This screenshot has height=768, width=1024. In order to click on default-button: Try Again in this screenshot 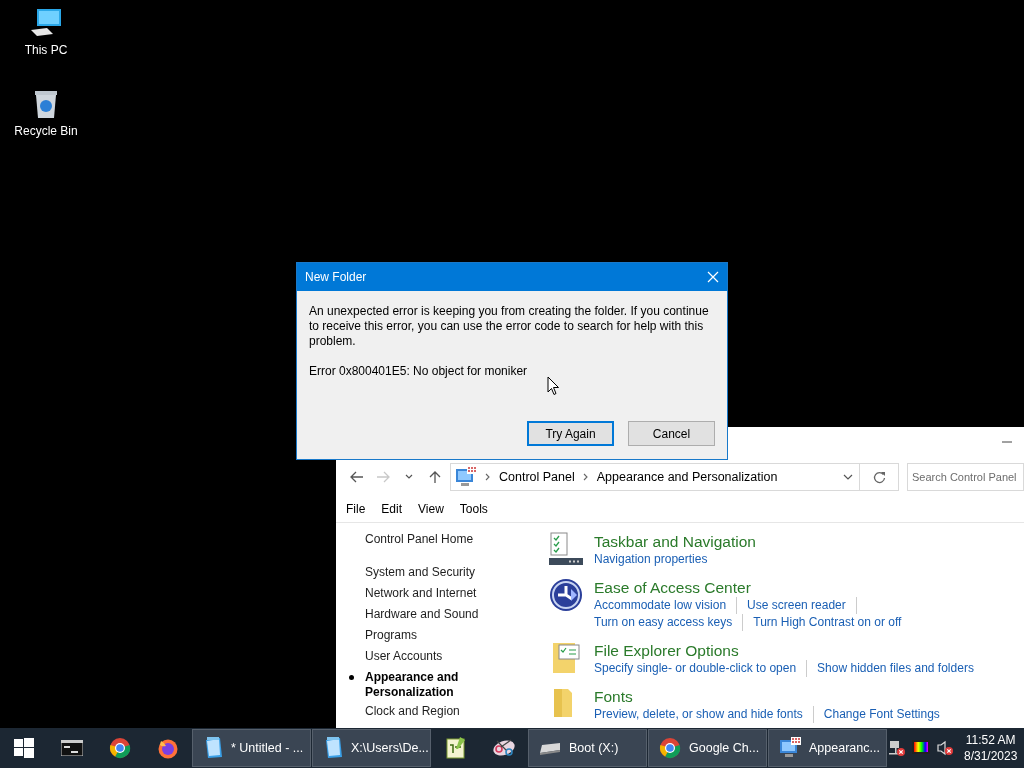, I will do `click(570, 433)`.